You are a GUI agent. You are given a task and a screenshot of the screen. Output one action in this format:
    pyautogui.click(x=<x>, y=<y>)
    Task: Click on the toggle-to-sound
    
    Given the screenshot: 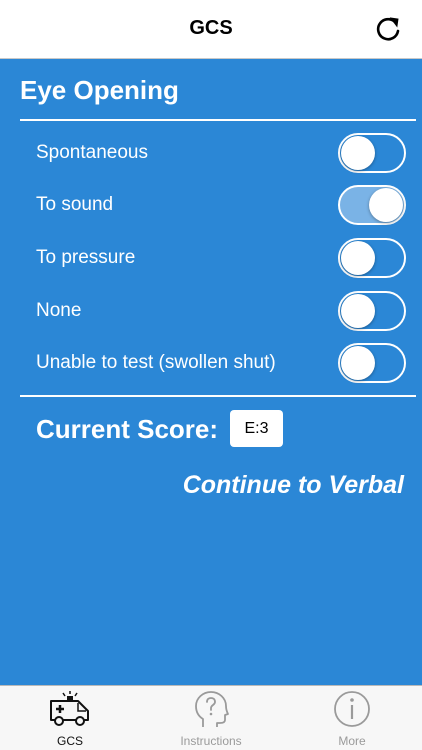 What is the action you would take?
    pyautogui.click(x=372, y=205)
    